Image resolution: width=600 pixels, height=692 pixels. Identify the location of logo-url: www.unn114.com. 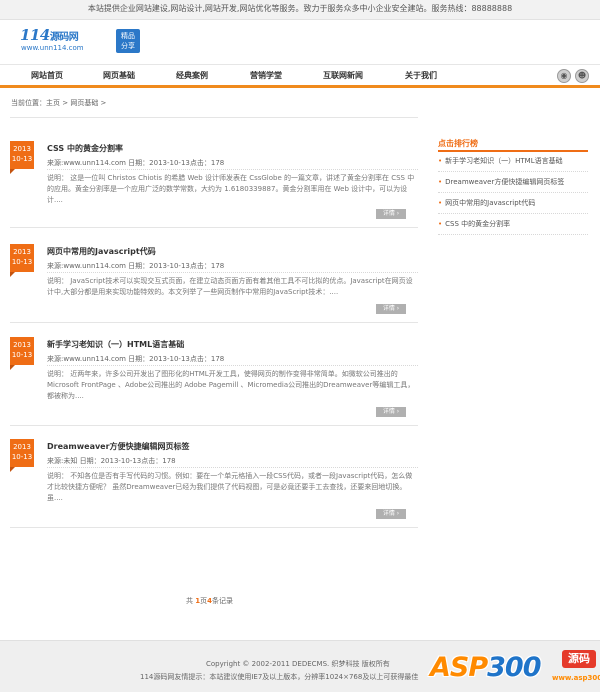
(52, 48).